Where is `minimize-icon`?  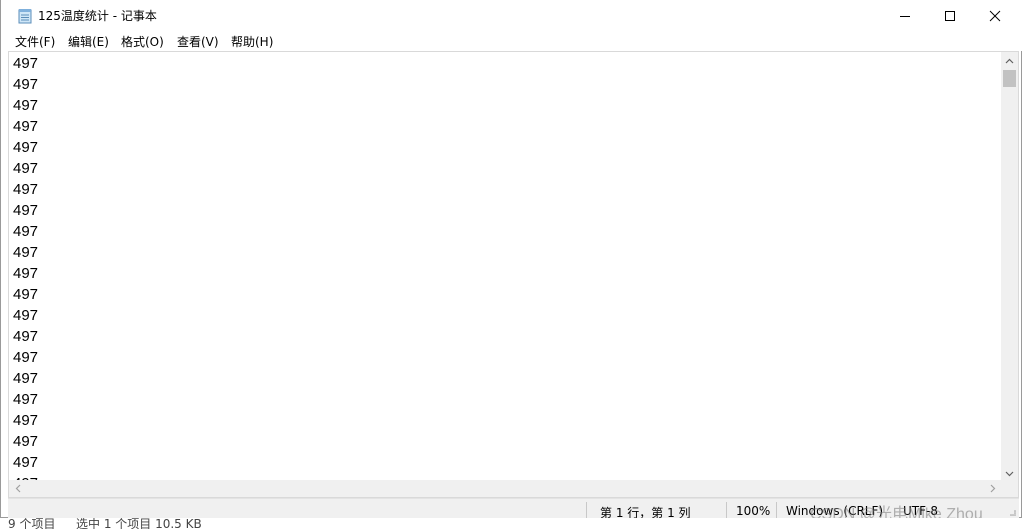 minimize-icon is located at coordinates (905, 16).